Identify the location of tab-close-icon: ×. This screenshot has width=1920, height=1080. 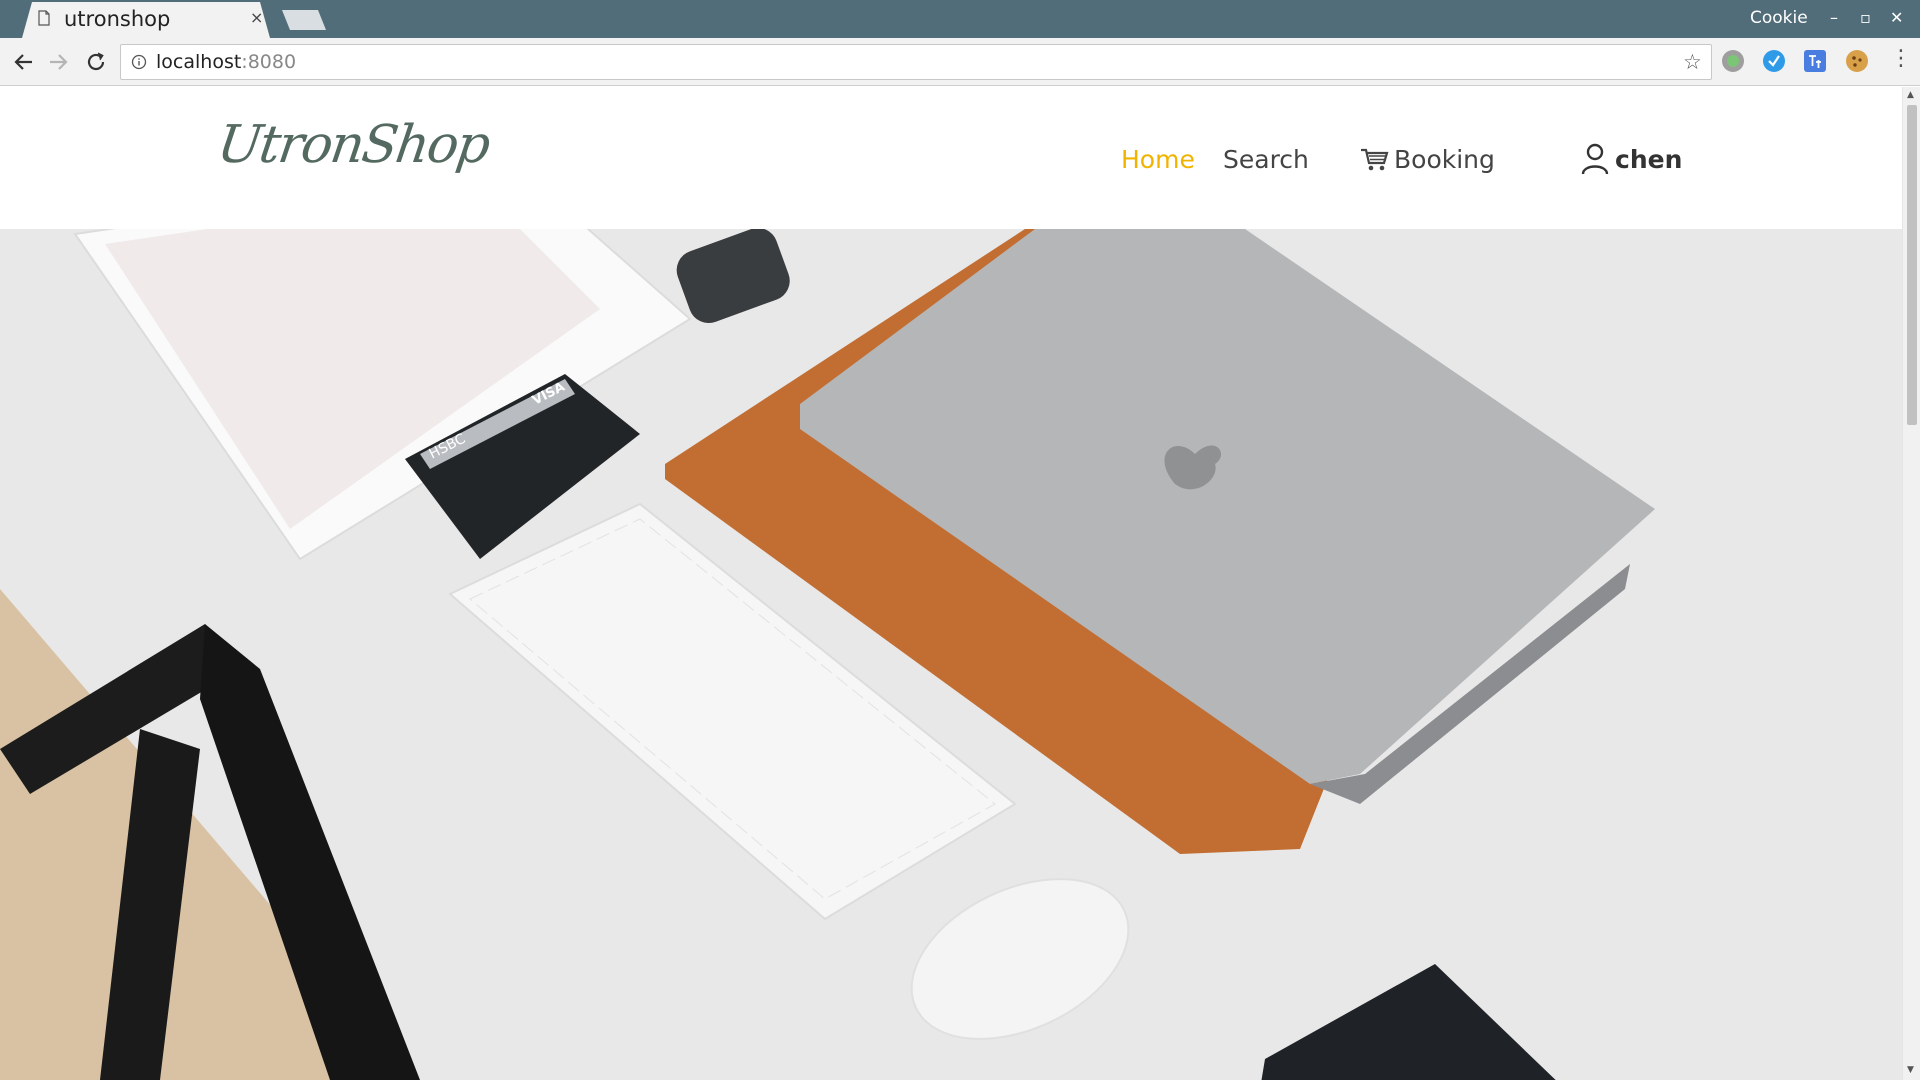
(256, 18).